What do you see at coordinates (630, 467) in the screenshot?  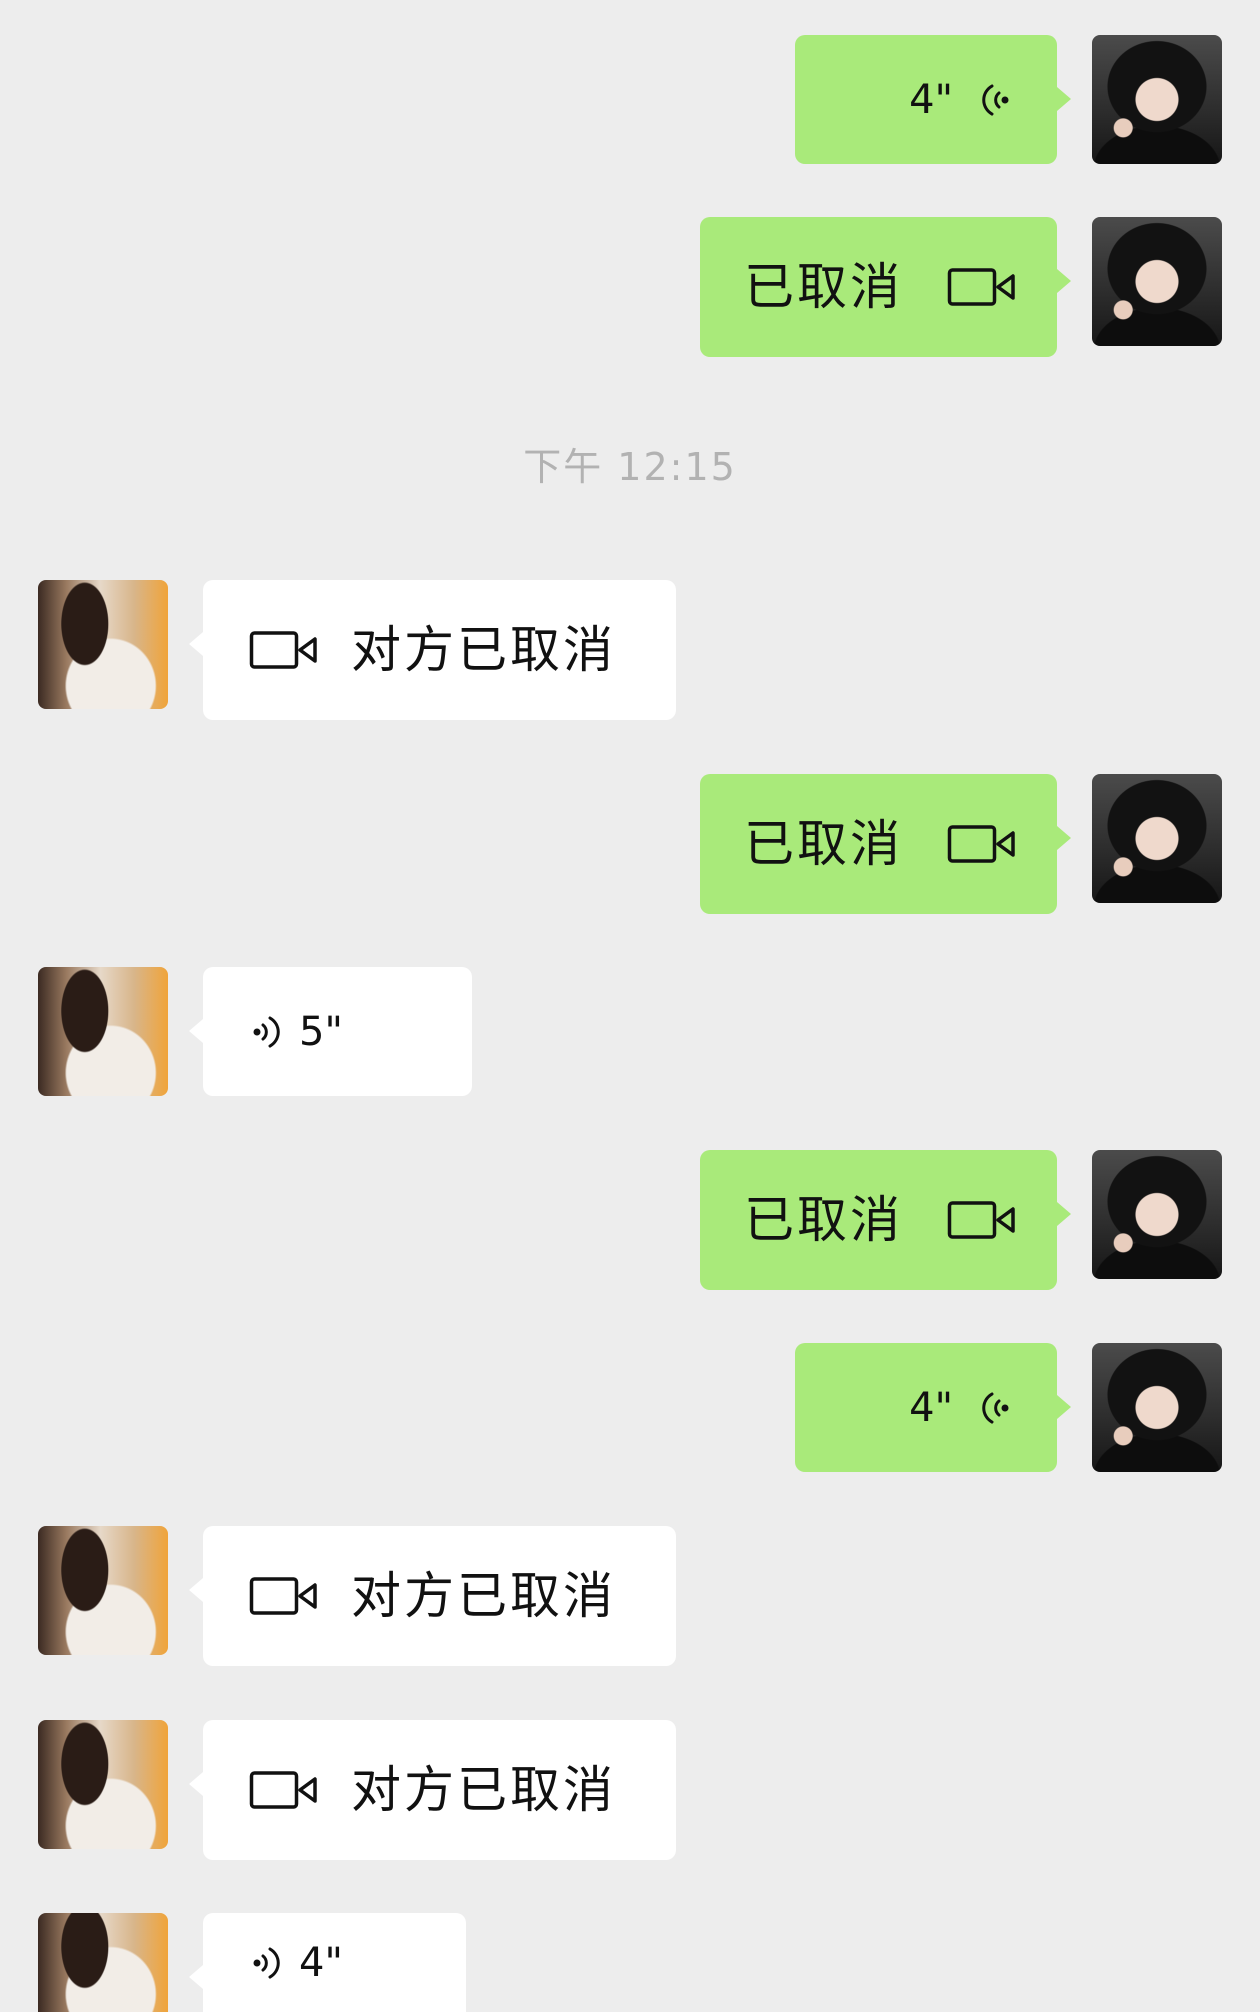 I see `timestamp: 下午 12:15` at bounding box center [630, 467].